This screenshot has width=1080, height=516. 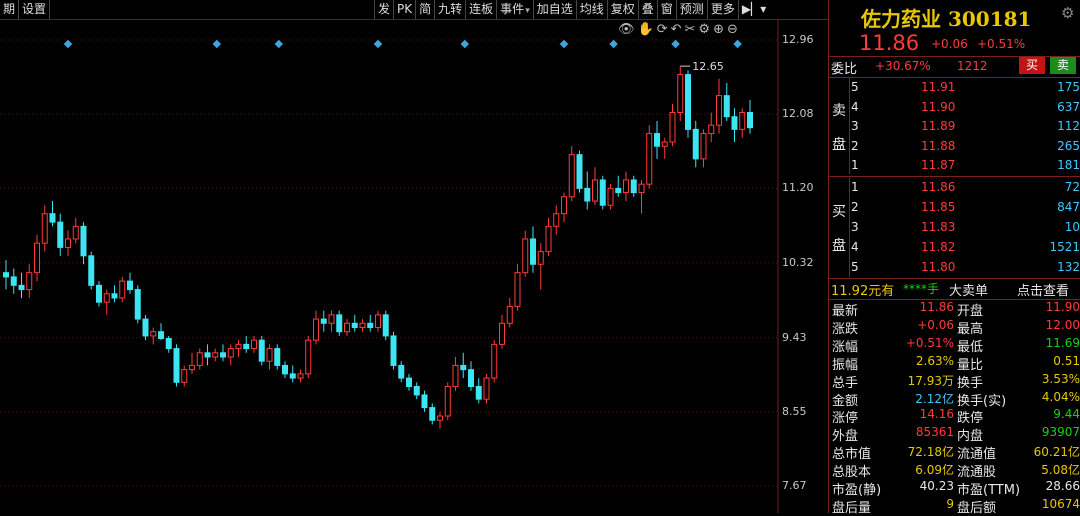 I want to click on stats-row: 总股本 6.09亿 流通股 5.08亿, so click(x=954, y=471).